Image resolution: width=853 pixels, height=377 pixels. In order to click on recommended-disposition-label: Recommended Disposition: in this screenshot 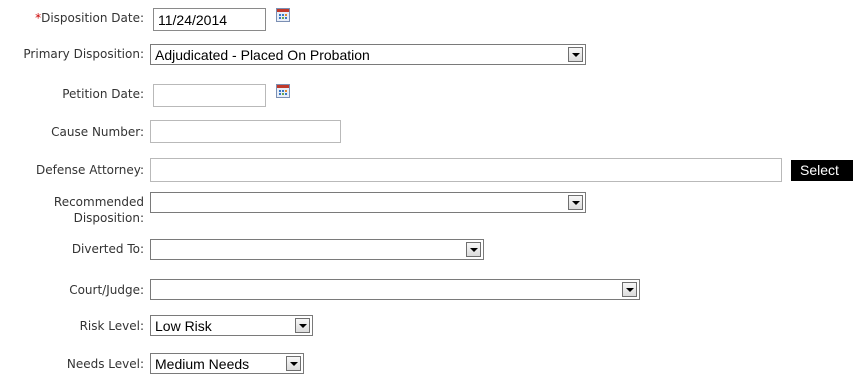, I will do `click(98, 210)`.